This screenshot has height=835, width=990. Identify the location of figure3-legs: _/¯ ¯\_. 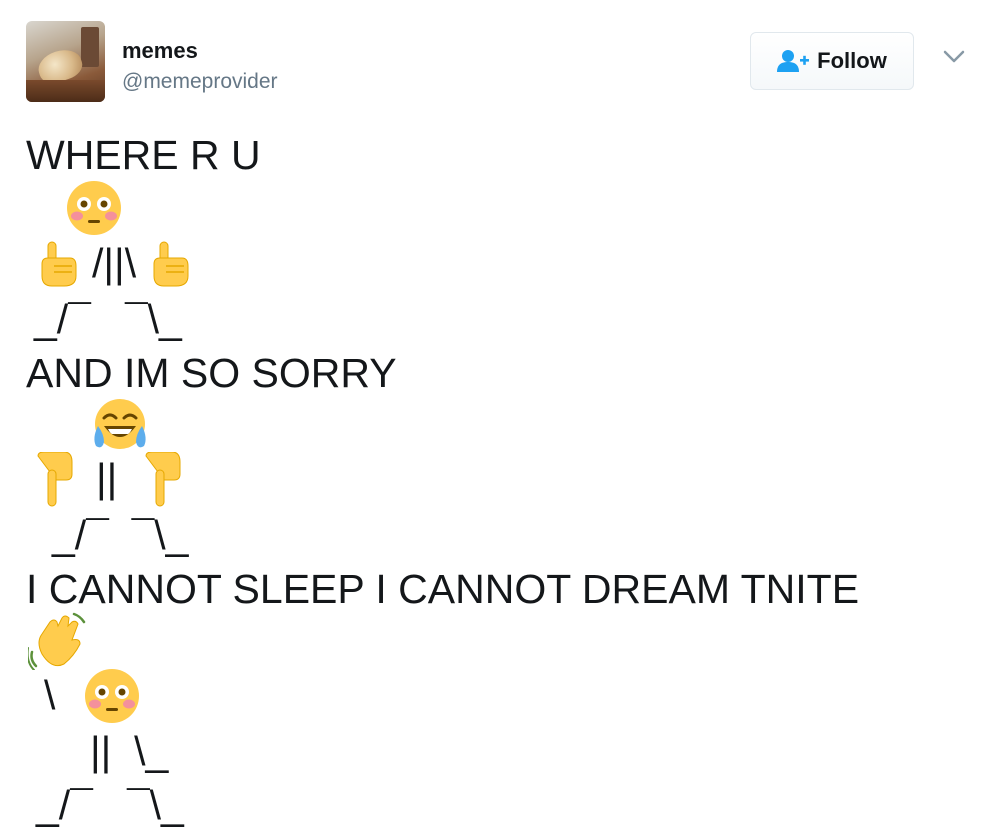
(110, 805).